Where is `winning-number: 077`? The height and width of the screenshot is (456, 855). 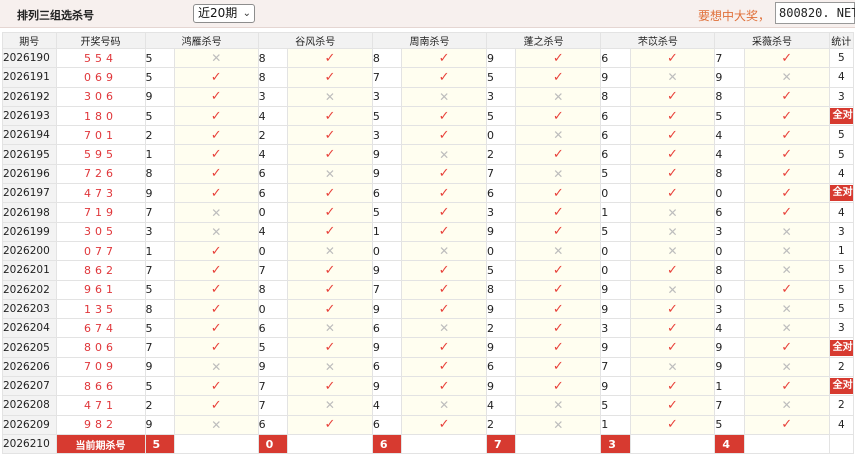 winning-number: 077 is located at coordinates (100, 251).